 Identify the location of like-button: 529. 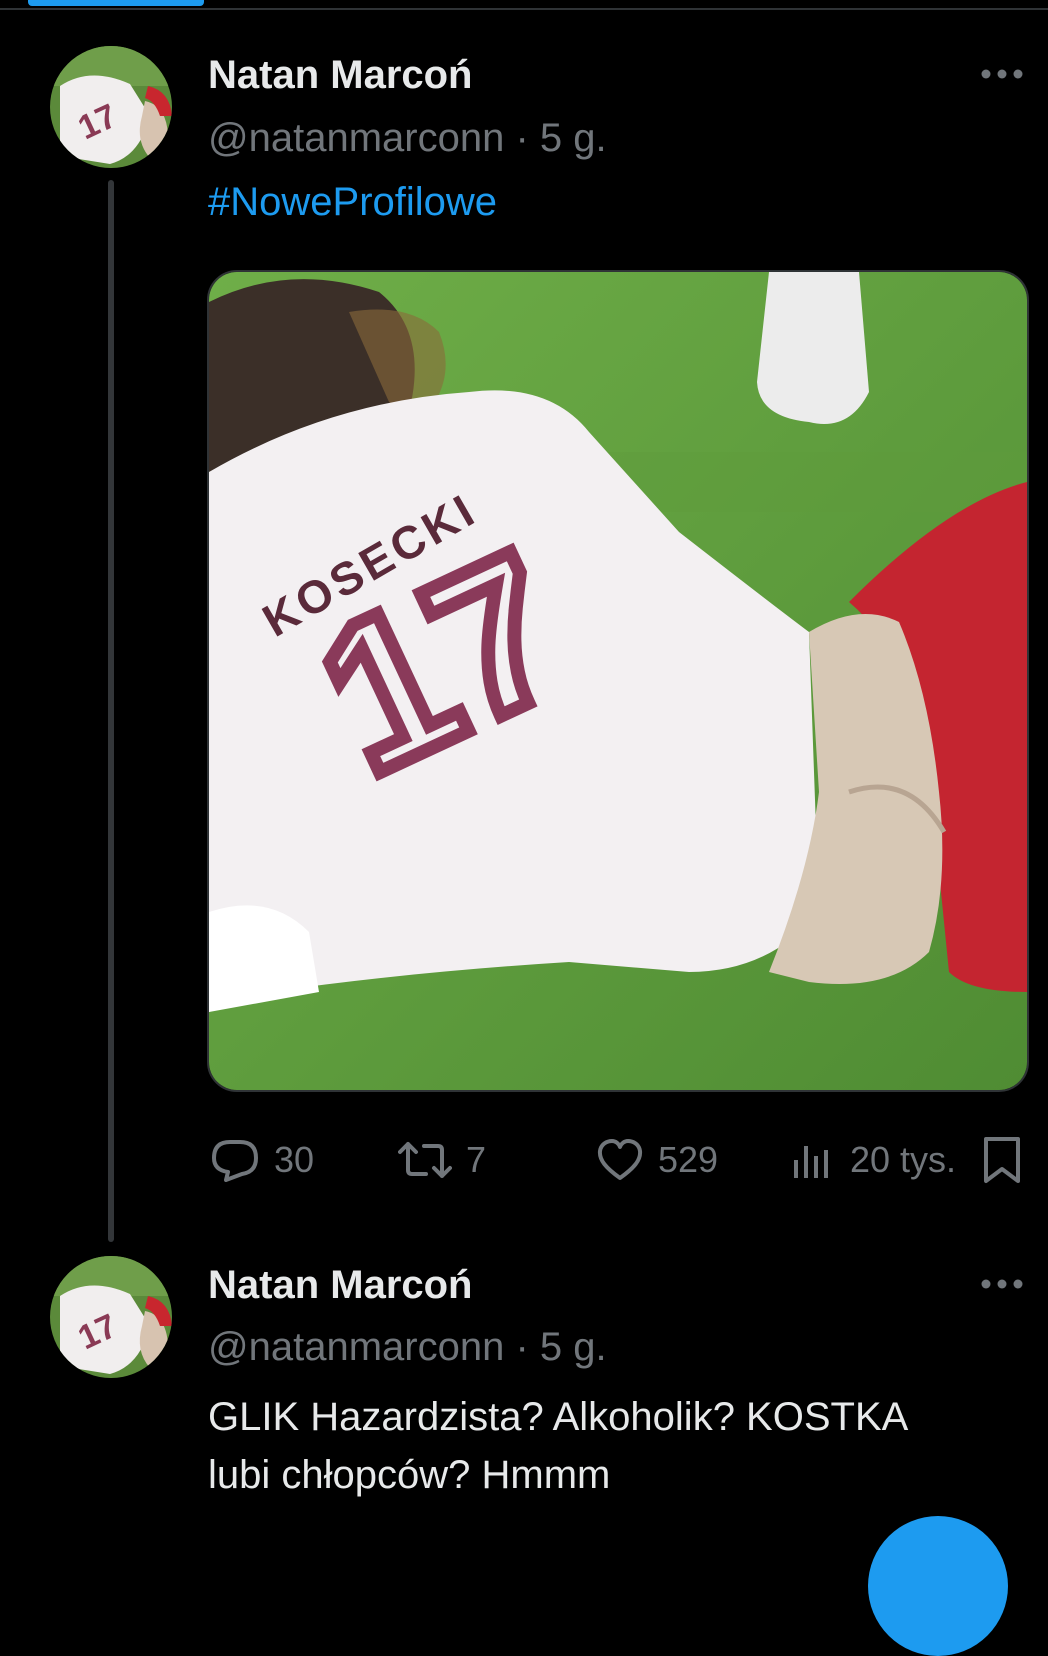
(657, 1160).